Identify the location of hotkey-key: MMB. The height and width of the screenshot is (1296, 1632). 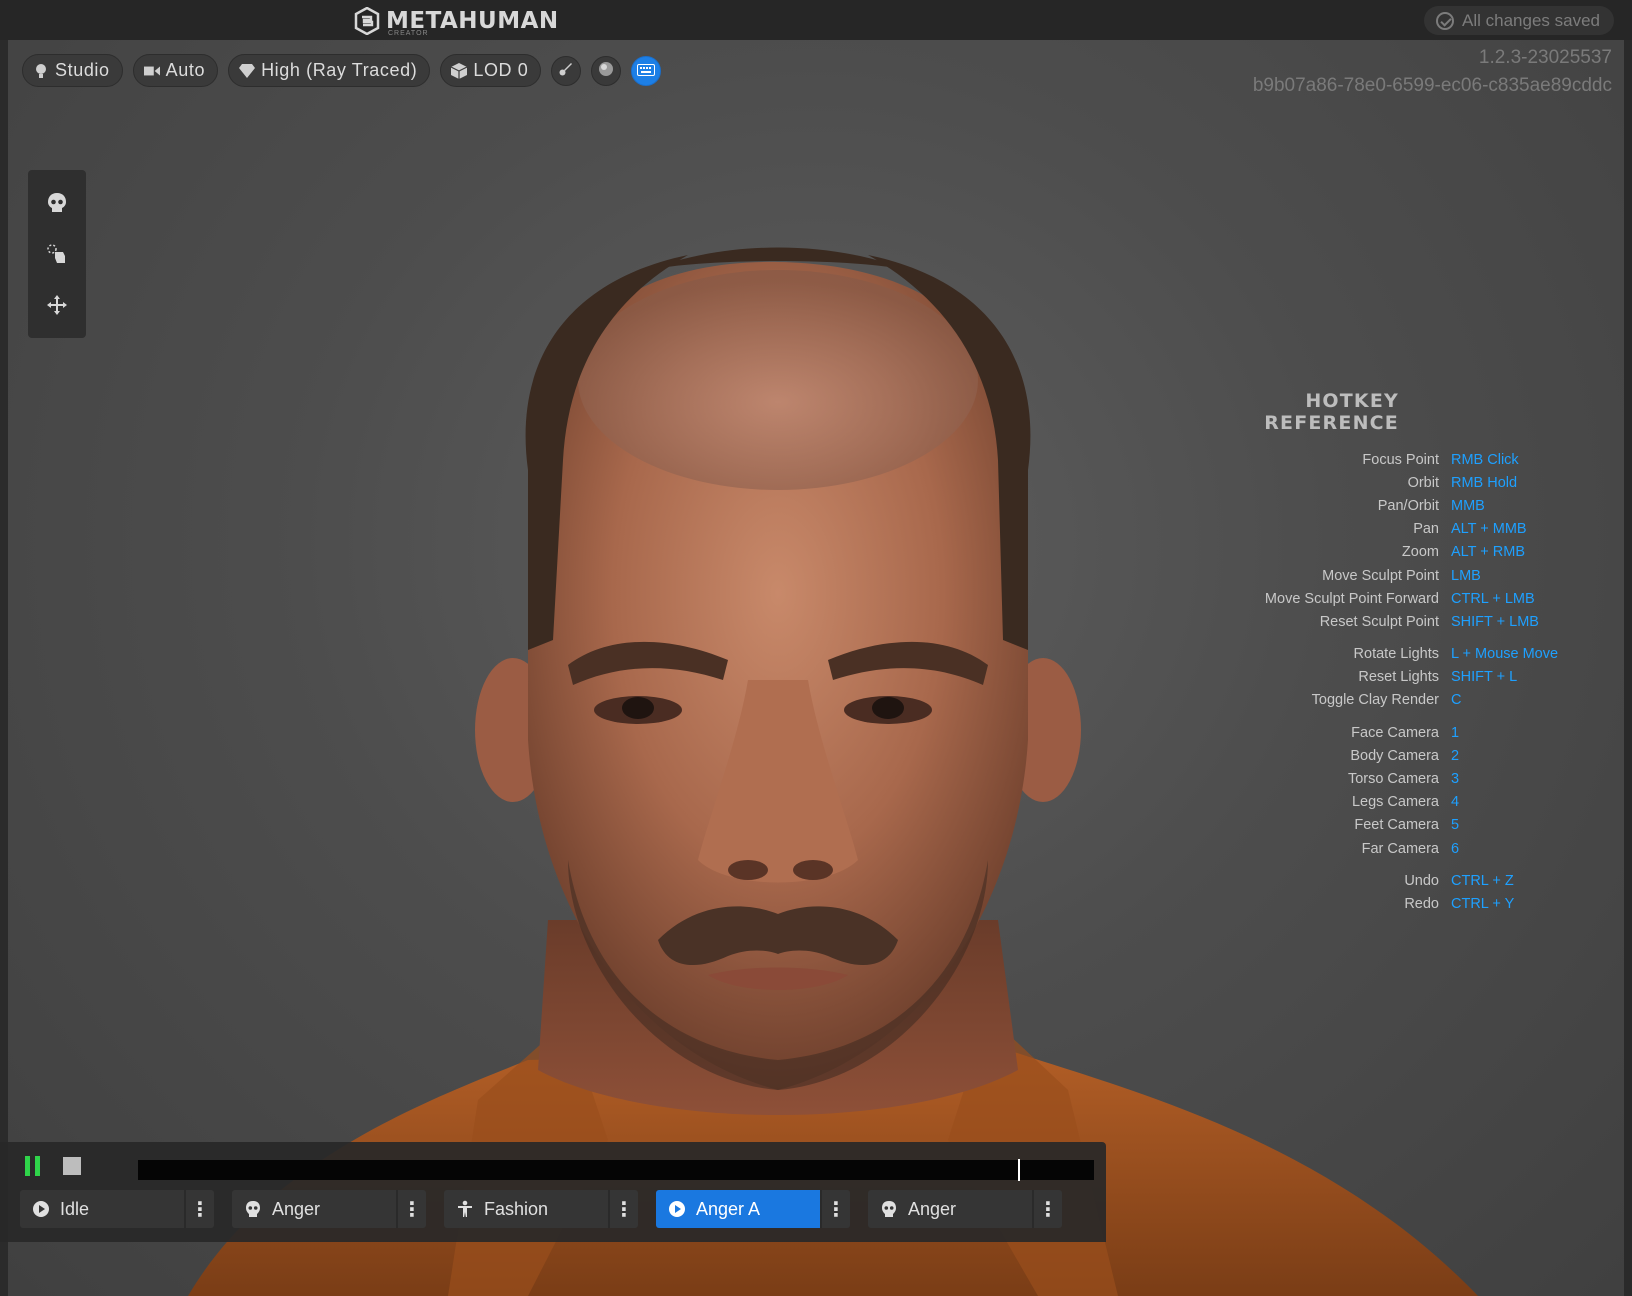
(1468, 505).